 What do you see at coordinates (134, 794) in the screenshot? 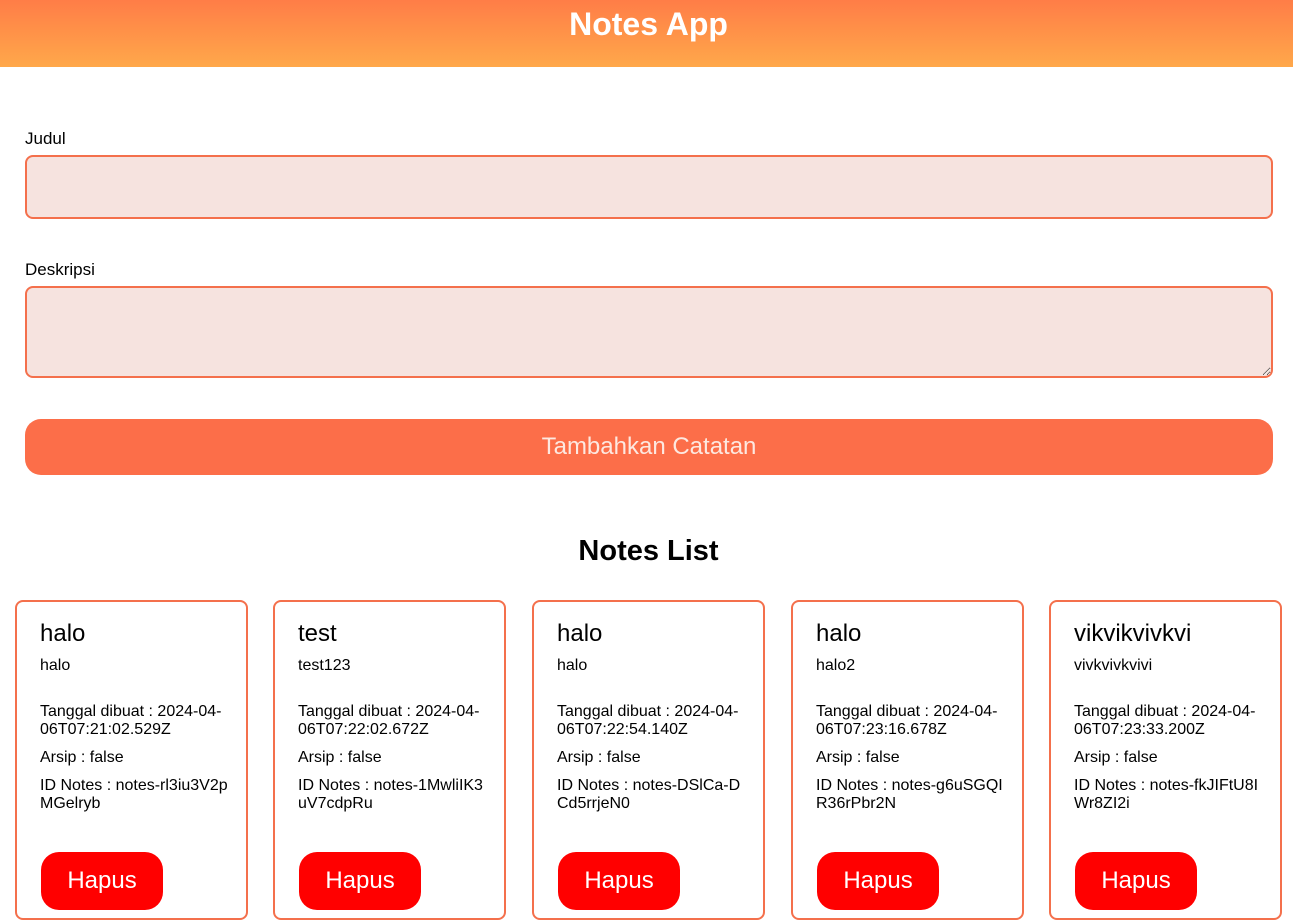
I see `note-id: ID Notes : notes-rl3iu3V2pMGelryb` at bounding box center [134, 794].